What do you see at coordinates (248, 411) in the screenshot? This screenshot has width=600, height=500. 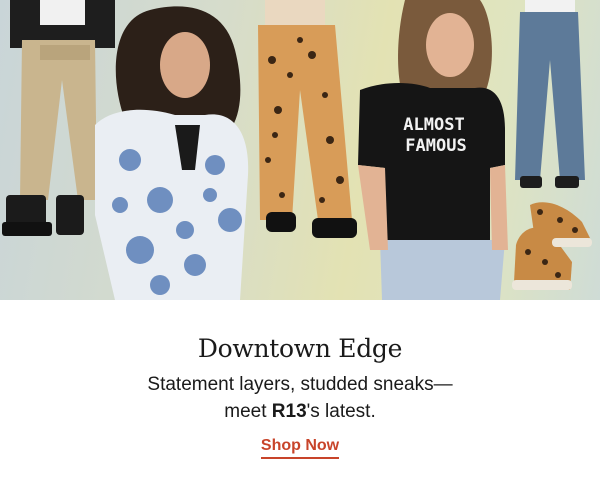 I see `promo-body-prefix: meet` at bounding box center [248, 411].